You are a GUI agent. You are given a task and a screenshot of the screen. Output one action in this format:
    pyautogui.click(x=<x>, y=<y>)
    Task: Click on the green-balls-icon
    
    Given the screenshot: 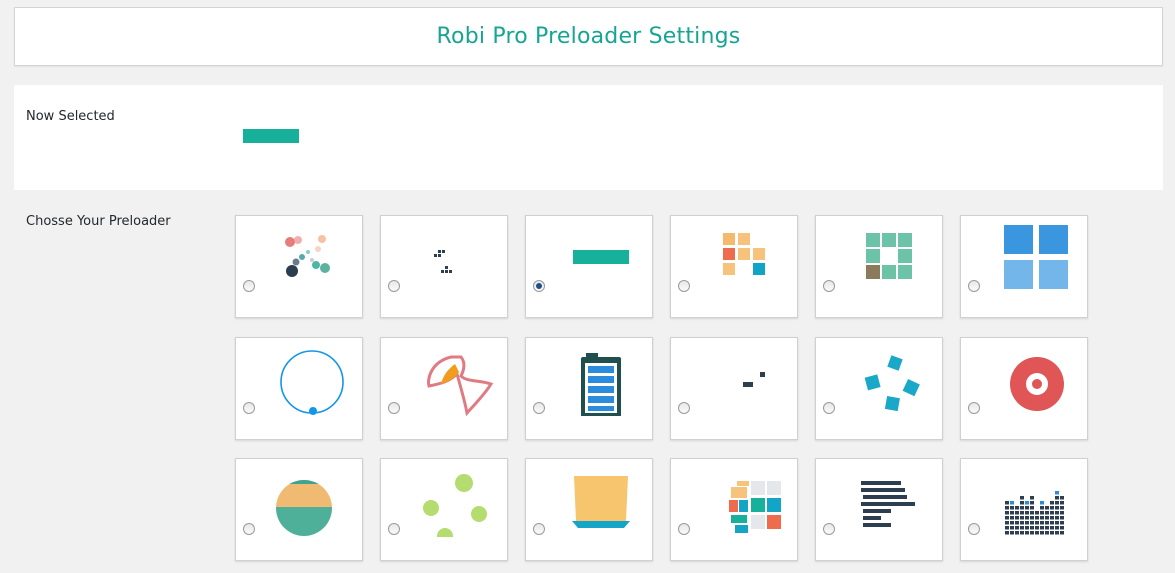 What is the action you would take?
    pyautogui.click(x=463, y=501)
    